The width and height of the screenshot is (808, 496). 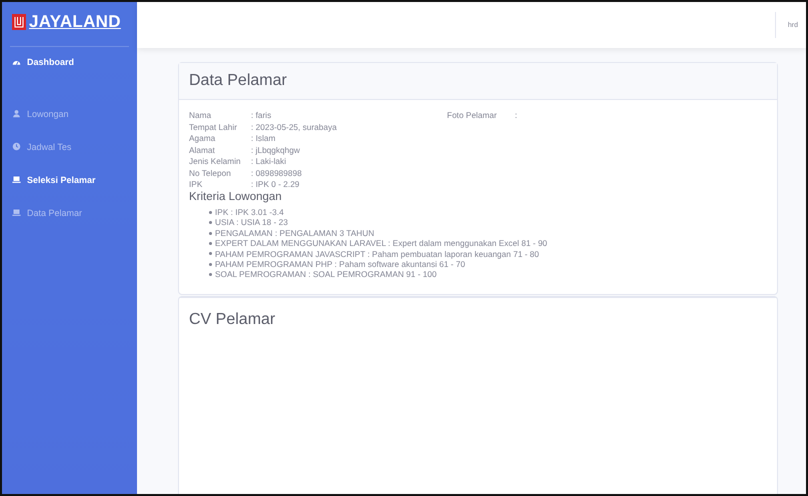 What do you see at coordinates (478, 81) in the screenshot?
I see `card-title: Data Pelamar` at bounding box center [478, 81].